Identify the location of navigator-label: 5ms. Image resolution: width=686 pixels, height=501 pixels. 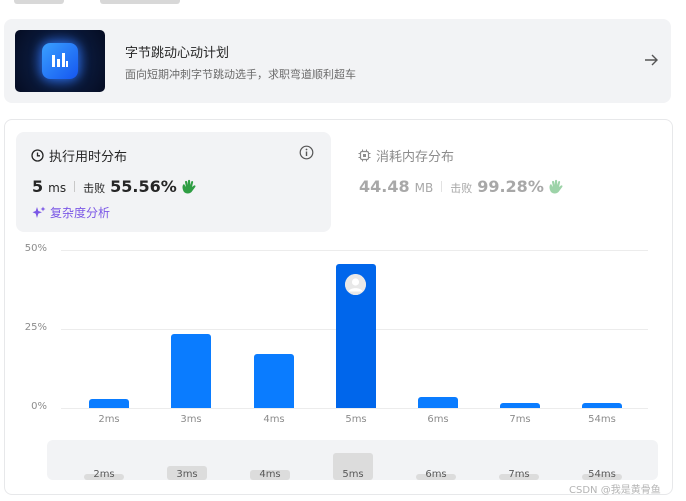
(353, 474).